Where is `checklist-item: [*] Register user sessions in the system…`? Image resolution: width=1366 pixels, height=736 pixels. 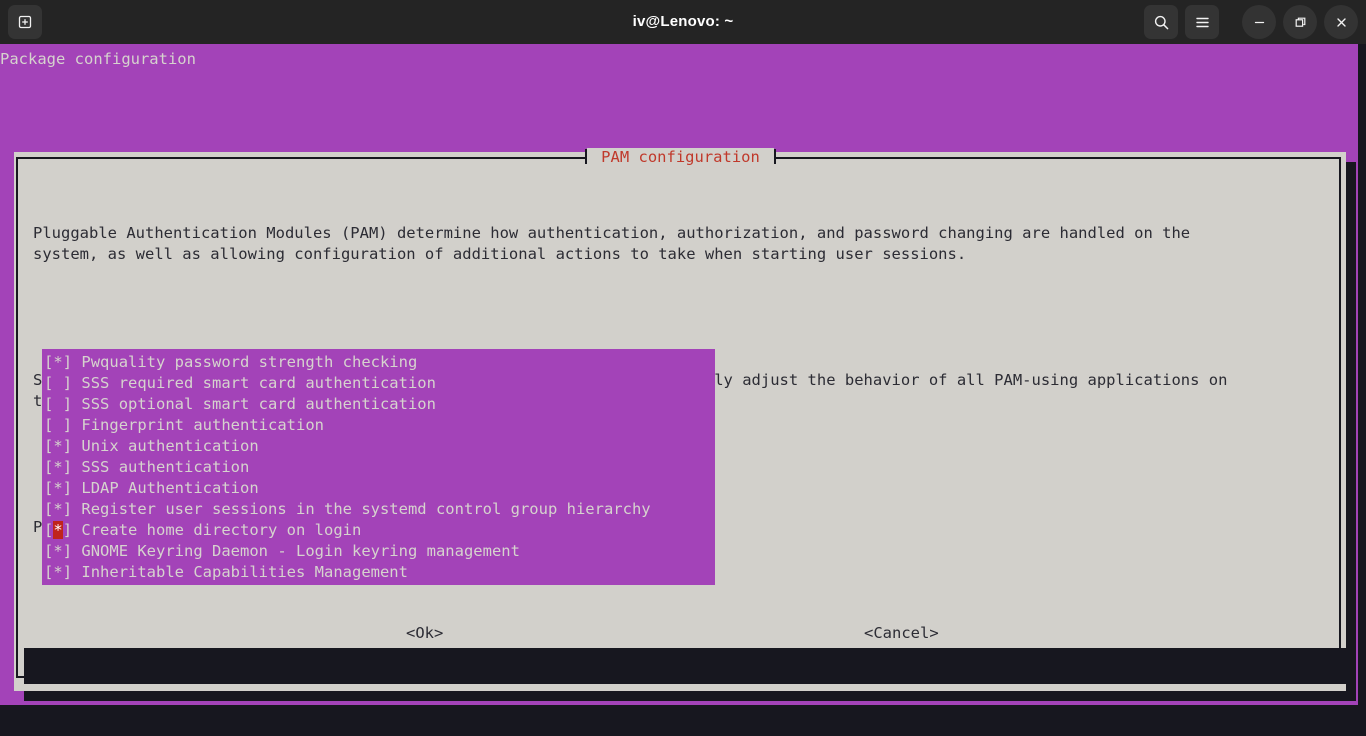 checklist-item: [*] Register user sessions in the system… is located at coordinates (378, 509).